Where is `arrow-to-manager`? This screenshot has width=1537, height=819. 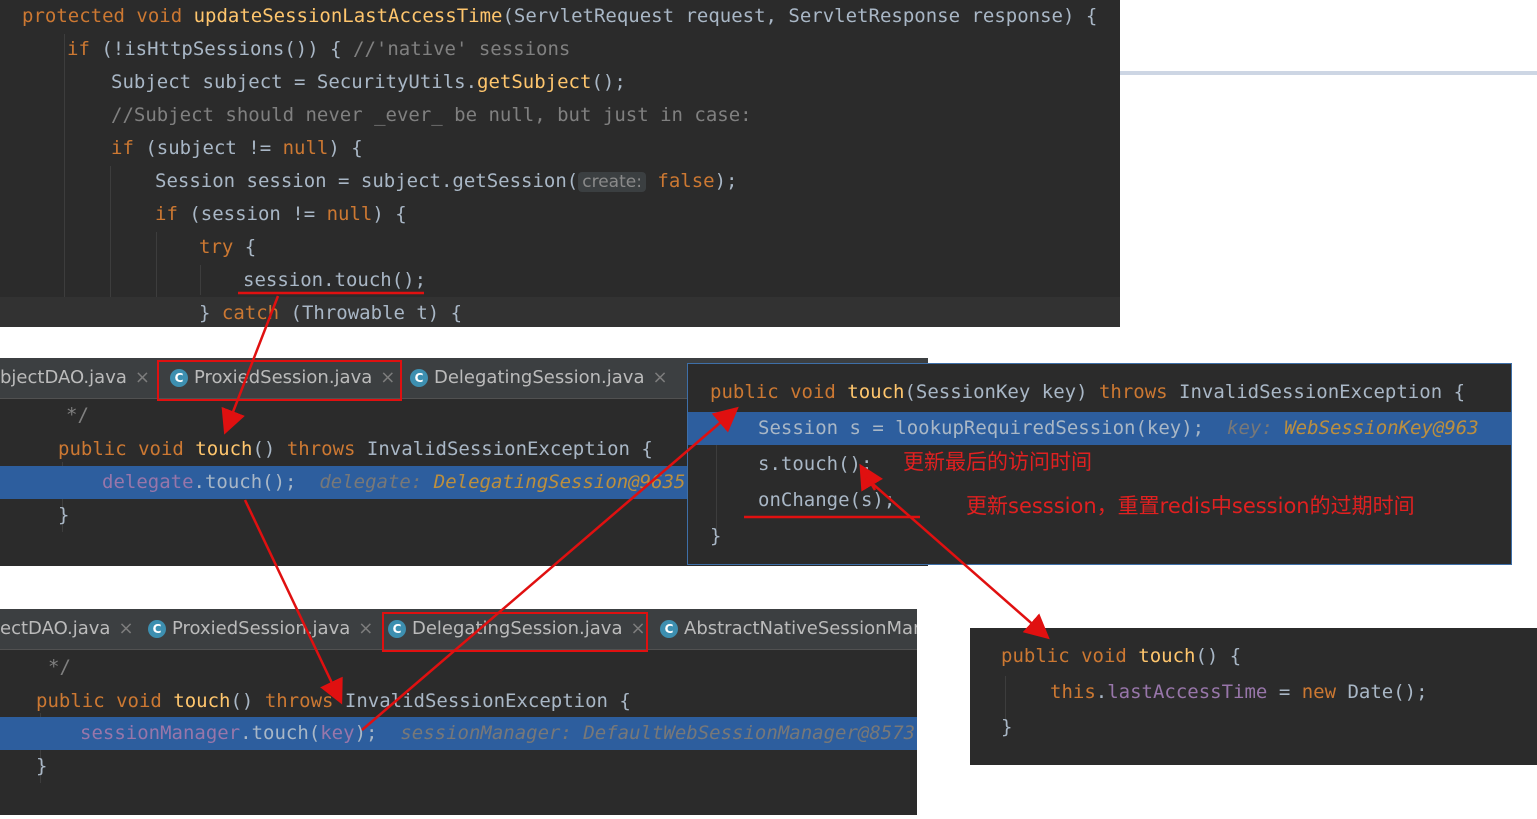
arrow-to-manager is located at coordinates (550, 568).